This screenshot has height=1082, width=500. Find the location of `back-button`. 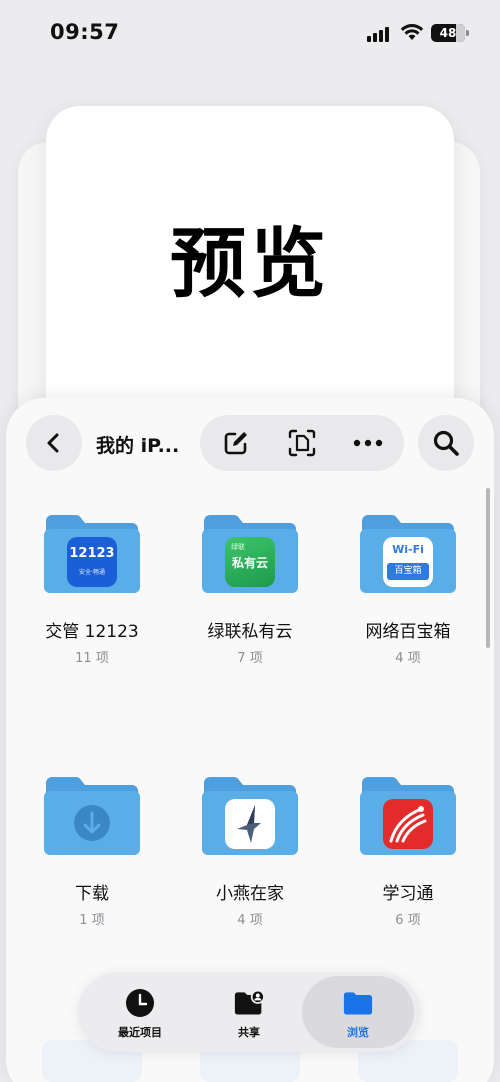

back-button is located at coordinates (54, 443).